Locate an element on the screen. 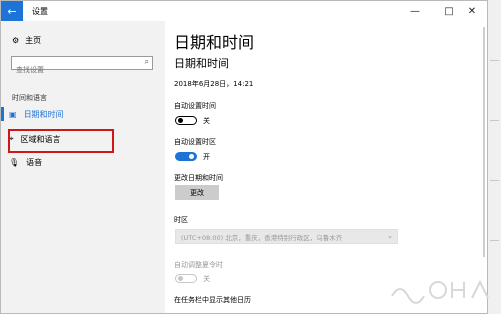 This screenshot has height=314, width=501. search-box: ⌕ is located at coordinates (82, 66).